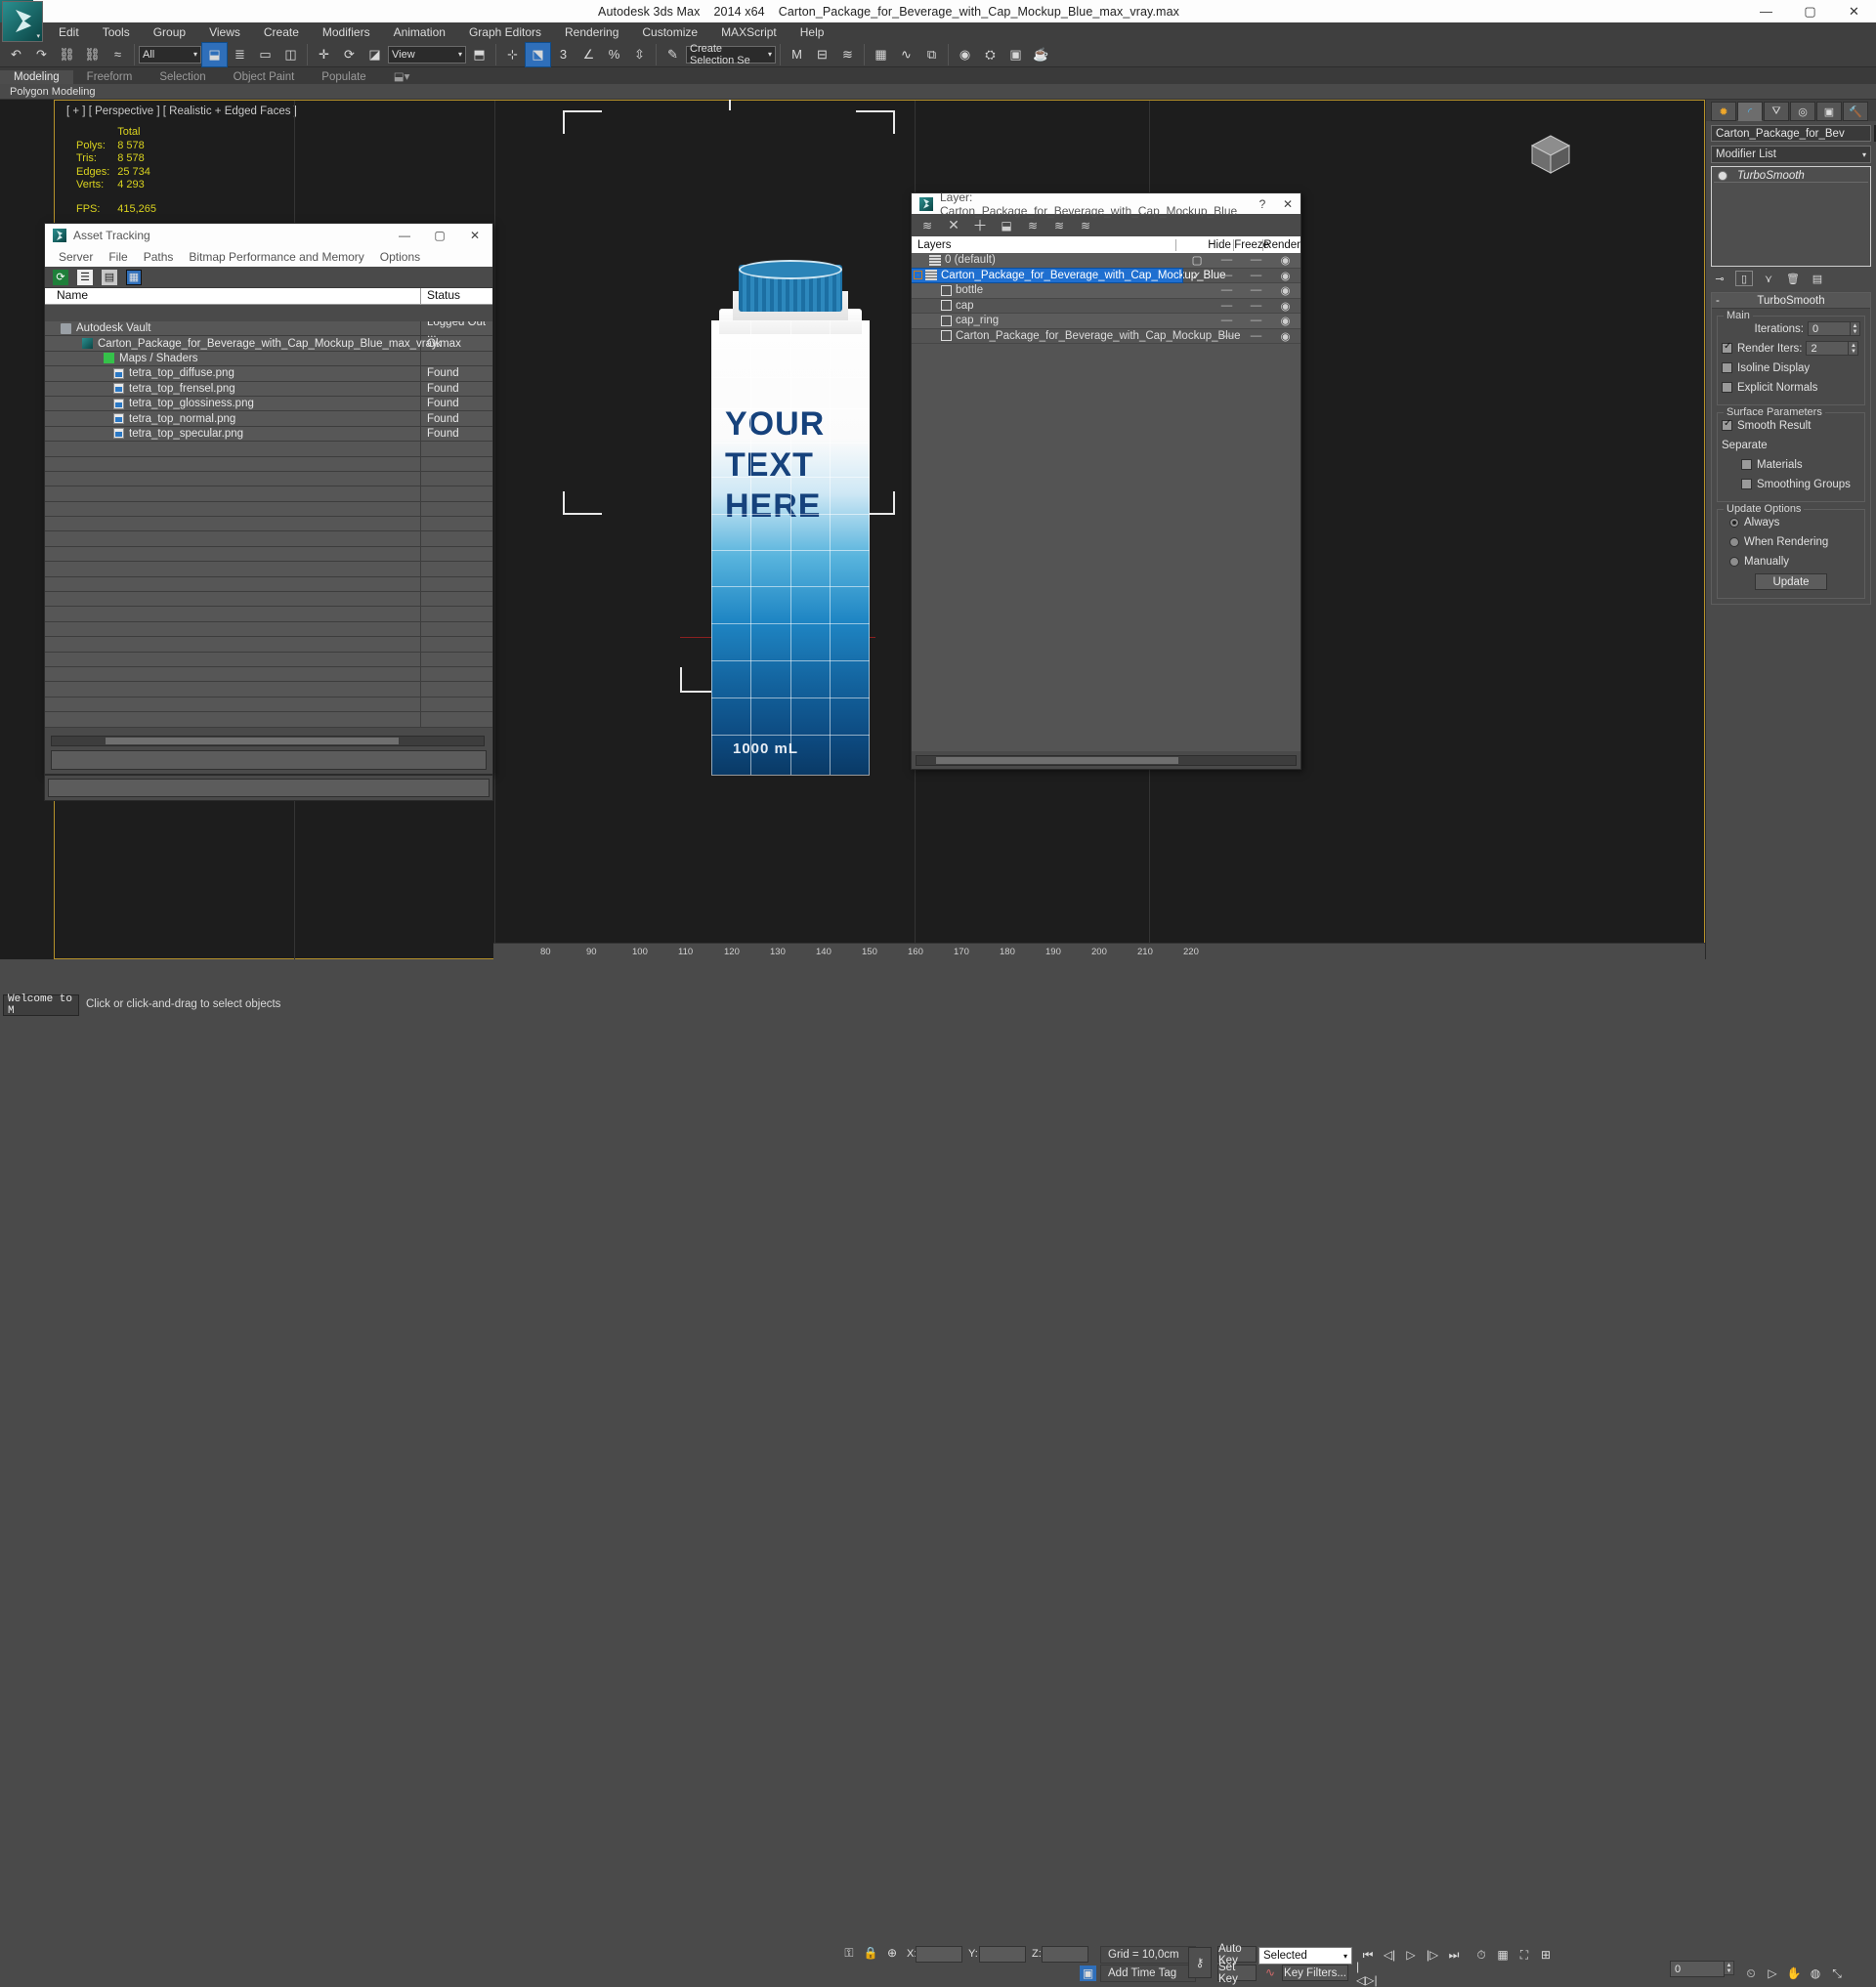 Image resolution: width=1876 pixels, height=1987 pixels. Describe the element at coordinates (240, 55) in the screenshot. I see `select-by-name-icon: ≣` at that location.